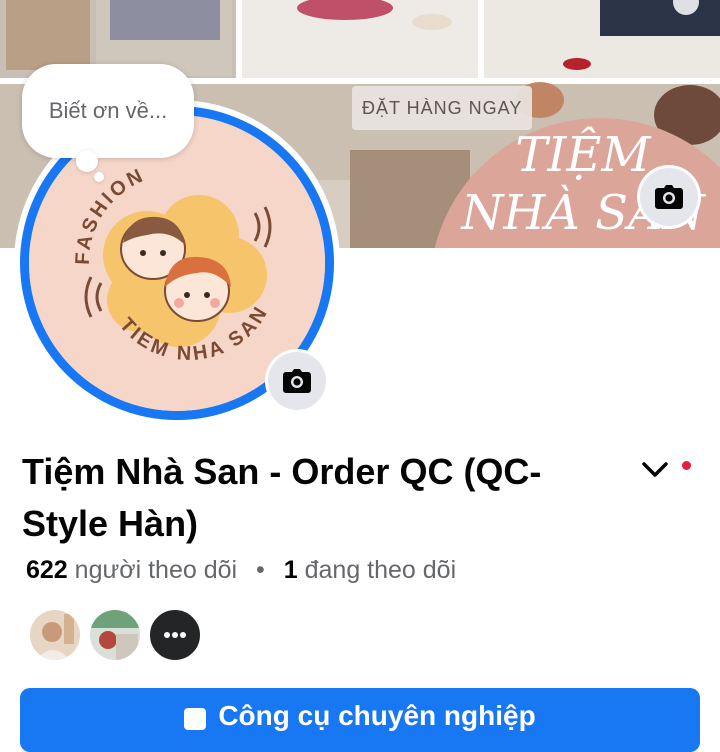 The width and height of the screenshot is (720, 752). I want to click on followers-count: 622, so click(47, 570).